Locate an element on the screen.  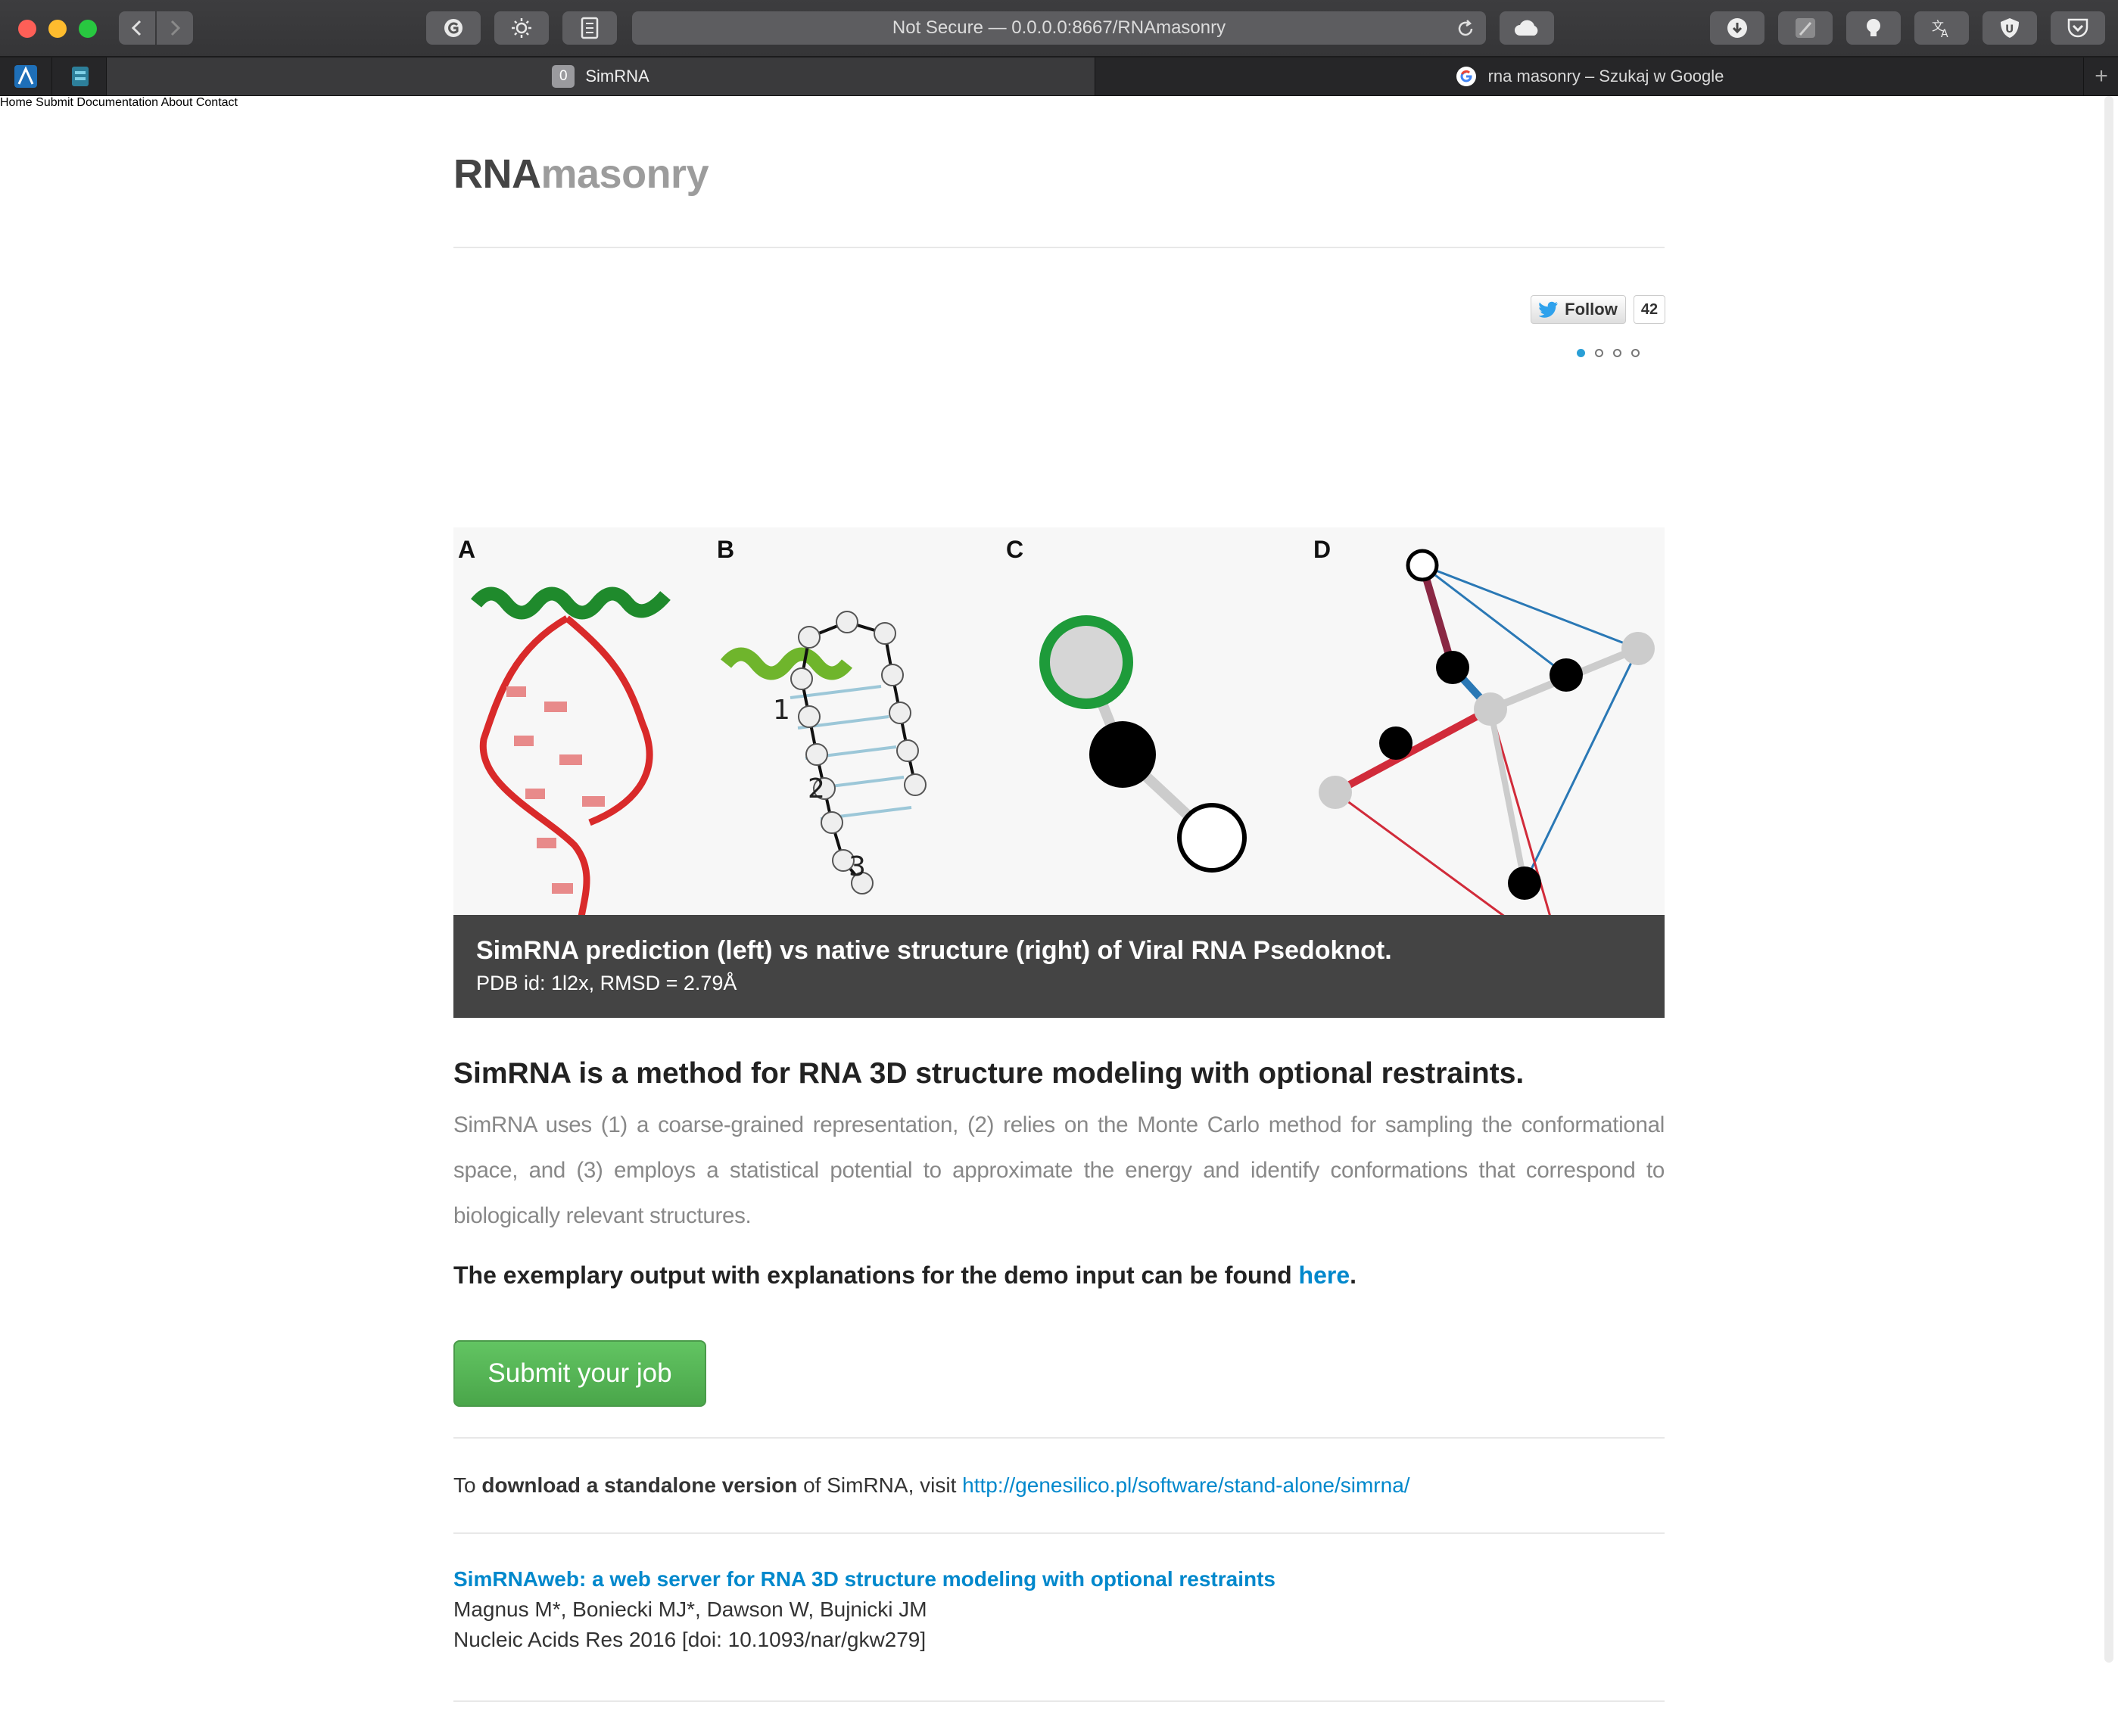
download-mid: of SimRNA, visit is located at coordinates (880, 1485).